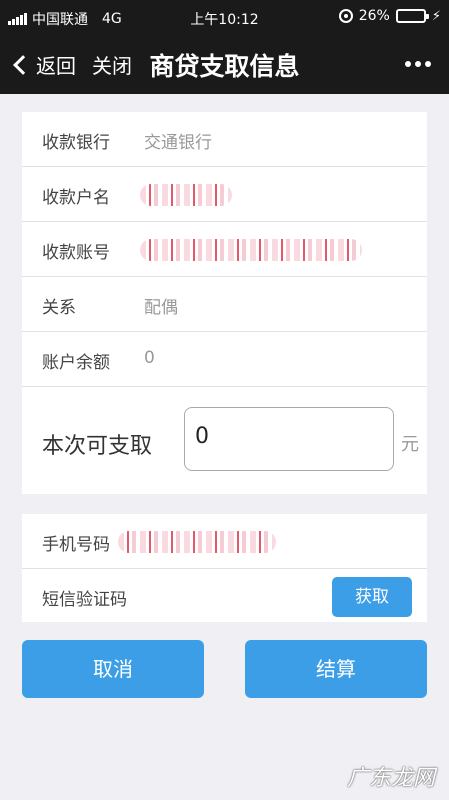 This screenshot has width=449, height=800. I want to click on withdraw-amount-input: 0, so click(289, 439).